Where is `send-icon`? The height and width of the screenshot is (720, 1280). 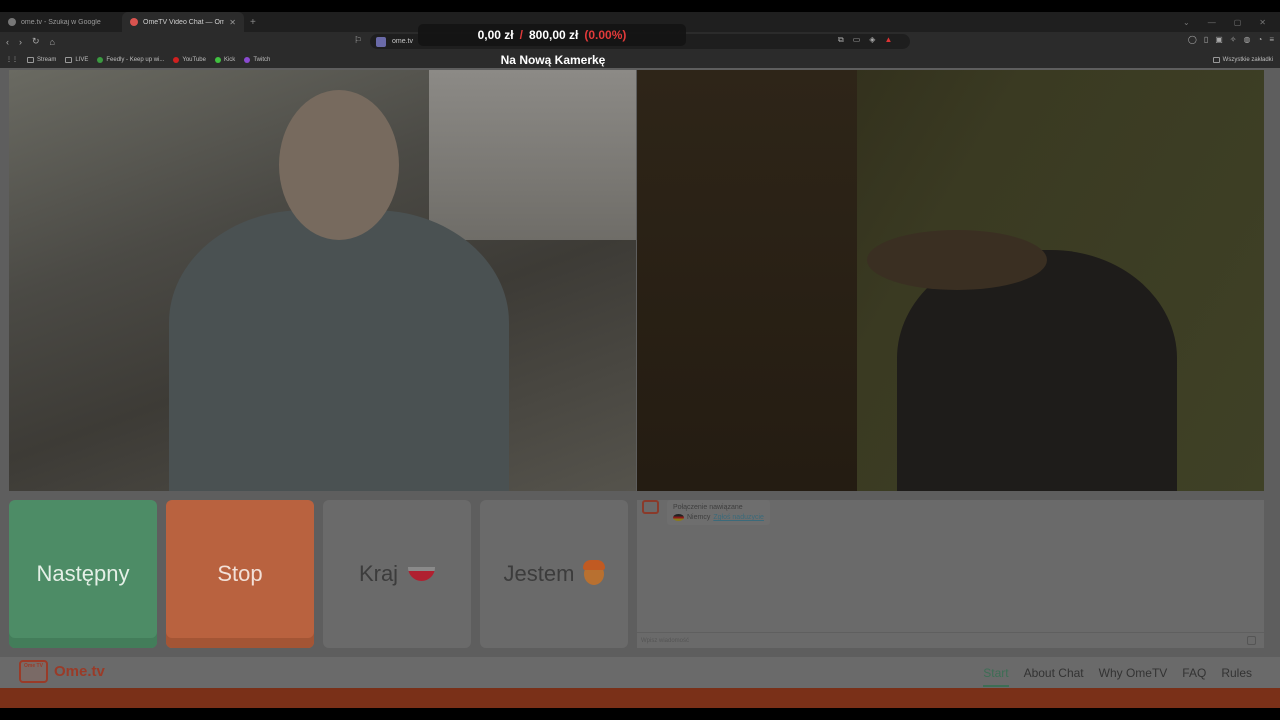
send-icon is located at coordinates (1251, 640).